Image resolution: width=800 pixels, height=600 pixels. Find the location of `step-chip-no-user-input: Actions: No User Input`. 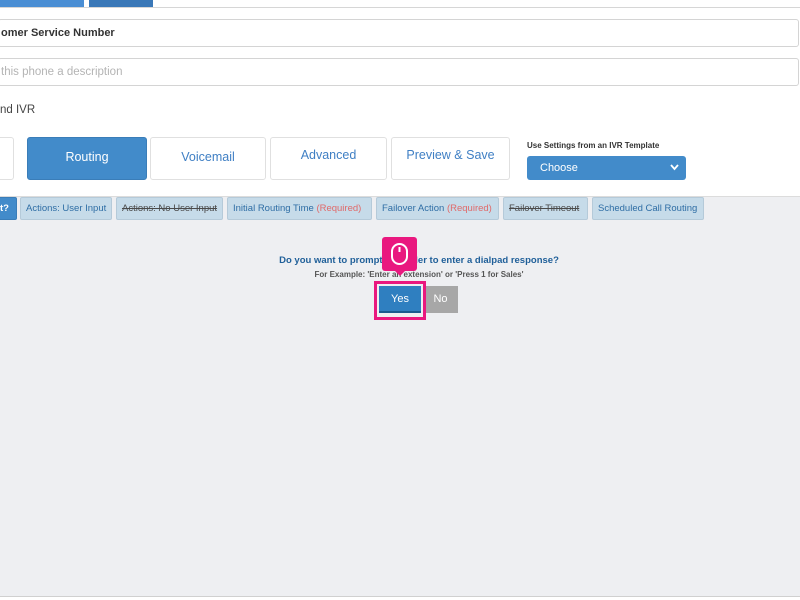

step-chip-no-user-input: Actions: No User Input is located at coordinates (169, 208).